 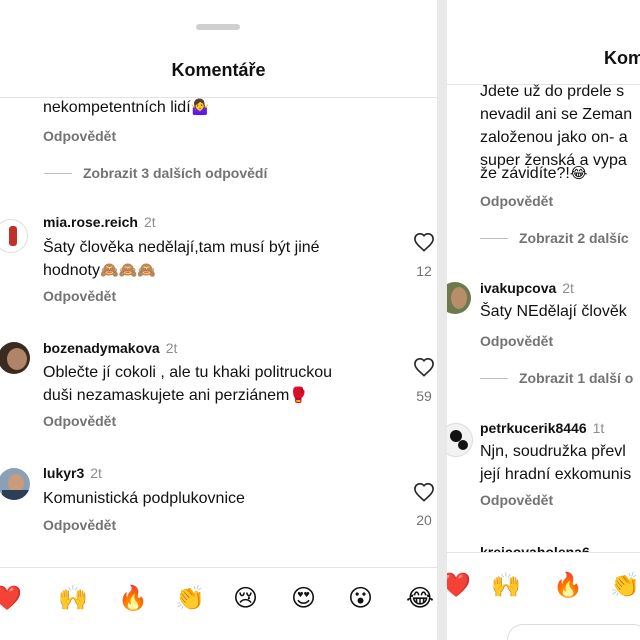 I want to click on comment-text-fragment: nekompetentních lidí, so click(x=117, y=107).